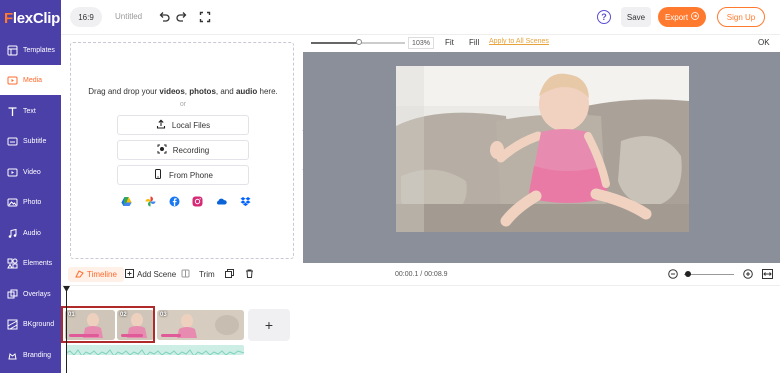 This screenshot has height=373, width=780. I want to click on sidebar-item-label: Overlays, so click(37, 294).